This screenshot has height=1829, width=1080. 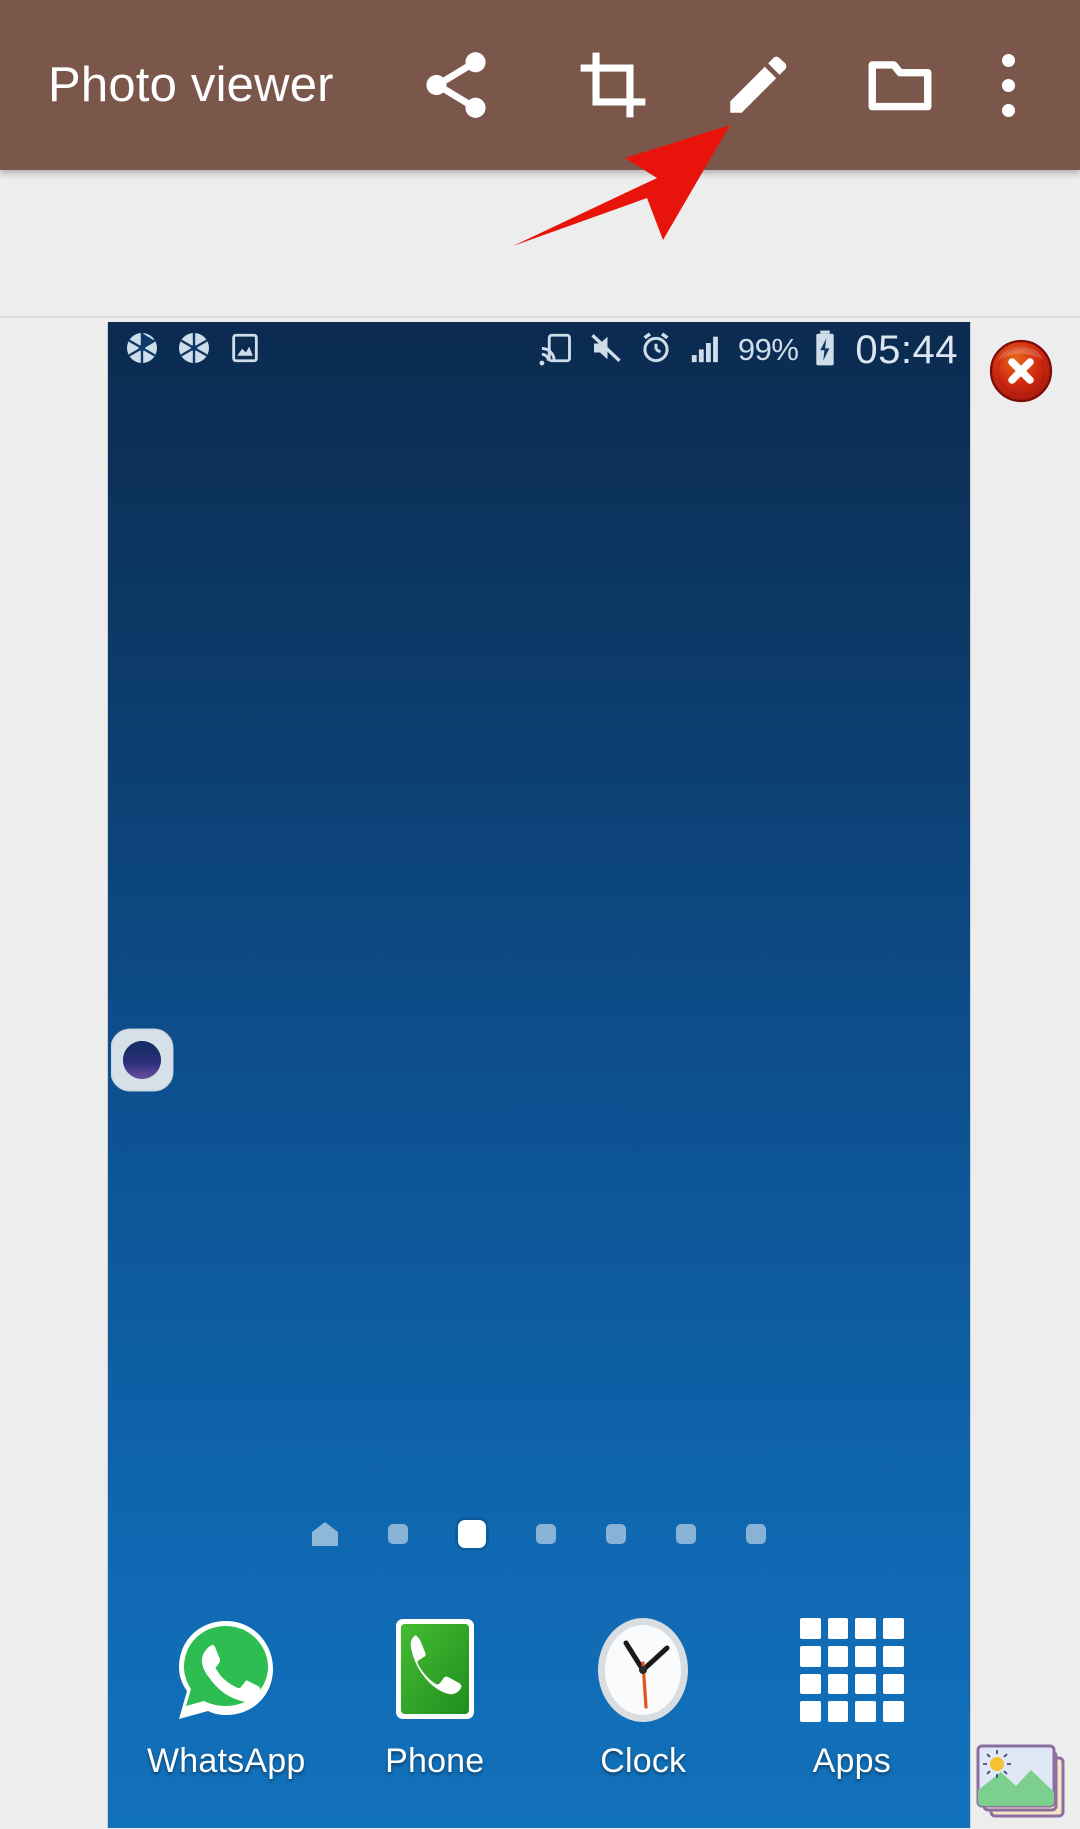 I want to click on dock-label: WhatsApp, so click(x=226, y=1761).